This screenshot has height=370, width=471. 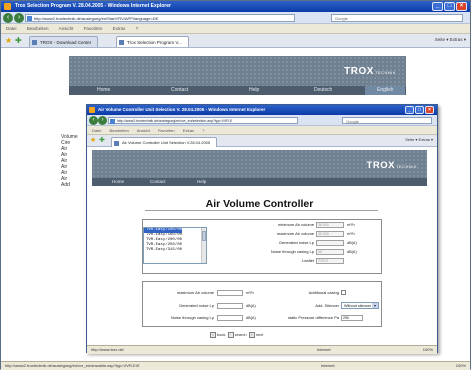 I want to click on result-value, so click(x=330, y=243).